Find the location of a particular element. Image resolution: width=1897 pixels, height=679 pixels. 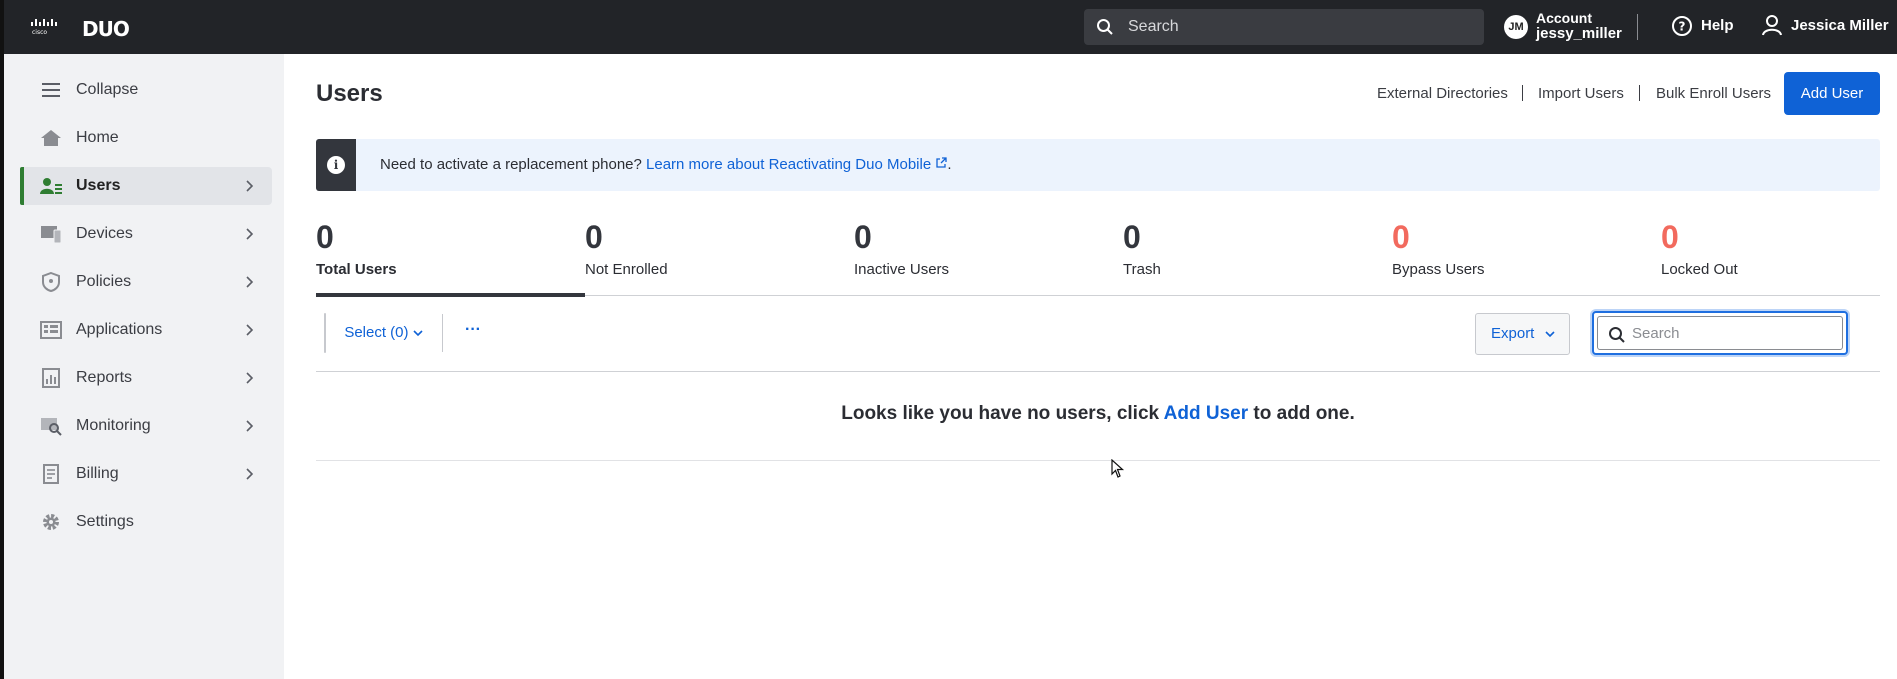

sidebar-item-label: Users is located at coordinates (98, 185).